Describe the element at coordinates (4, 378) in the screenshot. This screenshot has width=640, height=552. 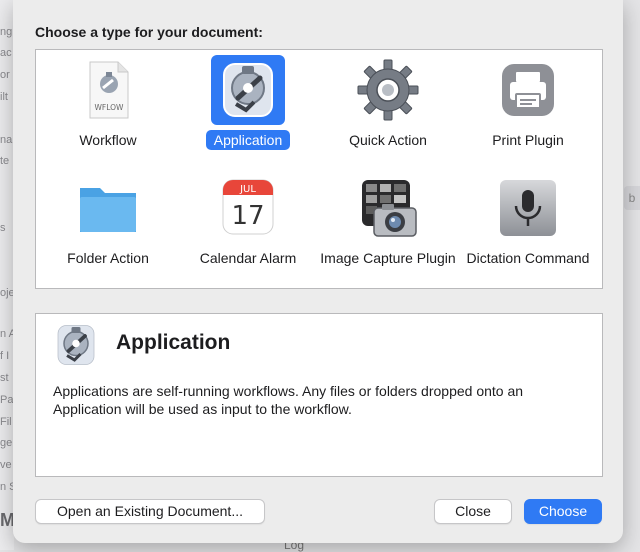
I see `background-text: st` at that location.